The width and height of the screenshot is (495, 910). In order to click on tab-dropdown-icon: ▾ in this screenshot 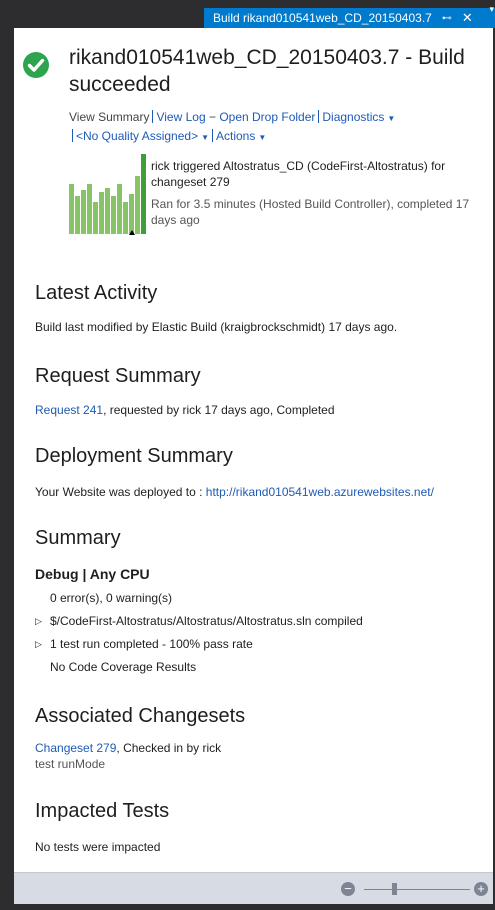, I will do `click(491, 9)`.